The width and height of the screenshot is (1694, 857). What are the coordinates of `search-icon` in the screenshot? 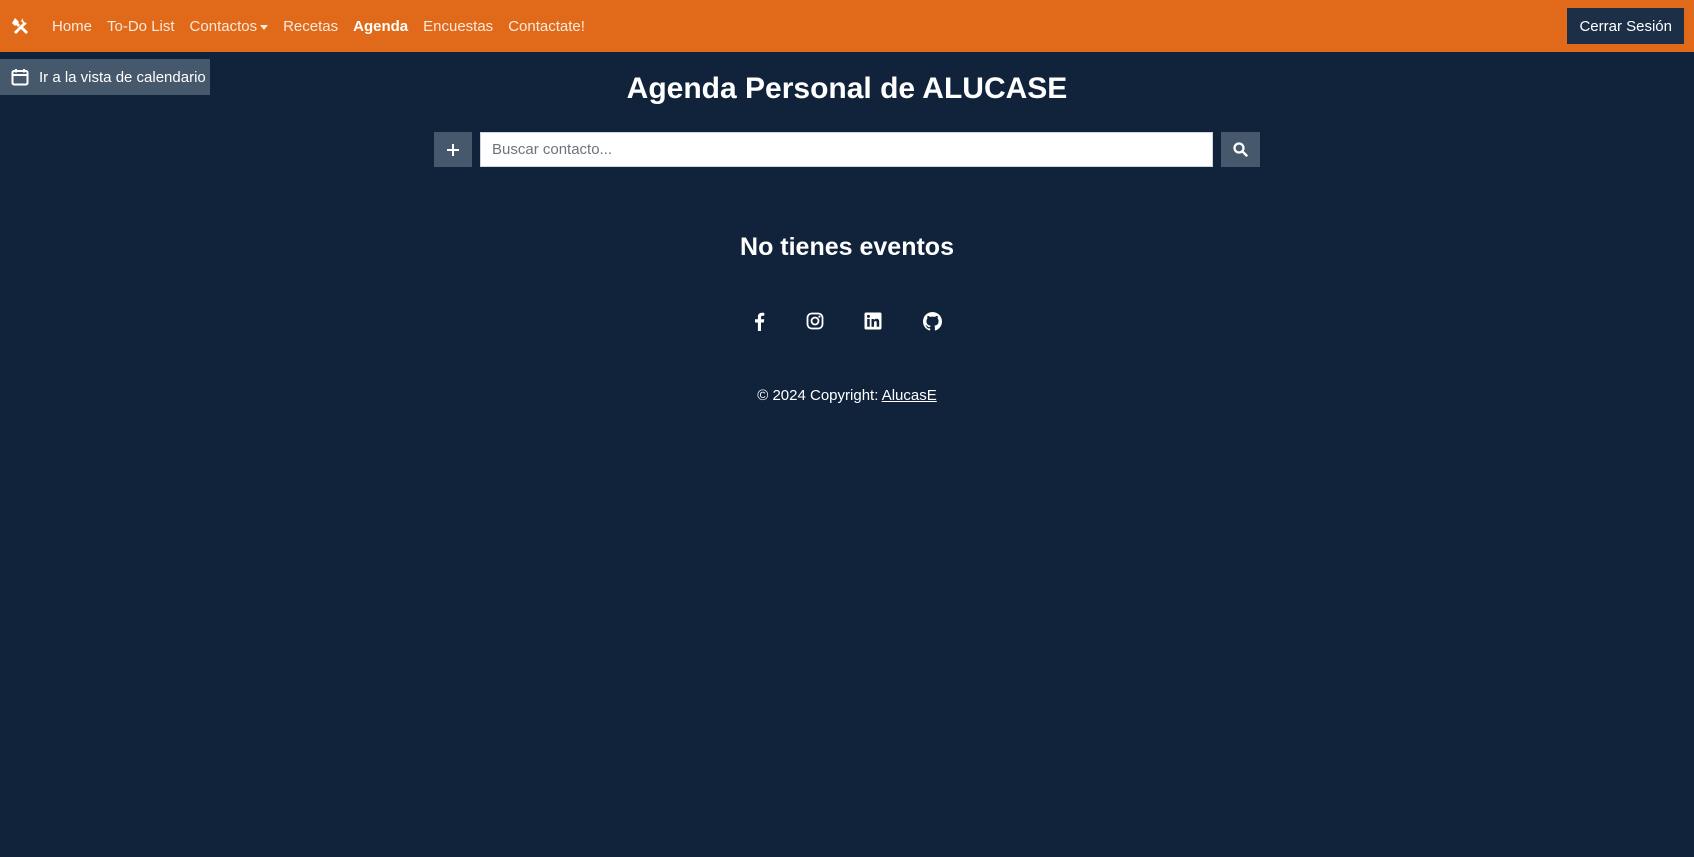 It's located at (1240, 149).